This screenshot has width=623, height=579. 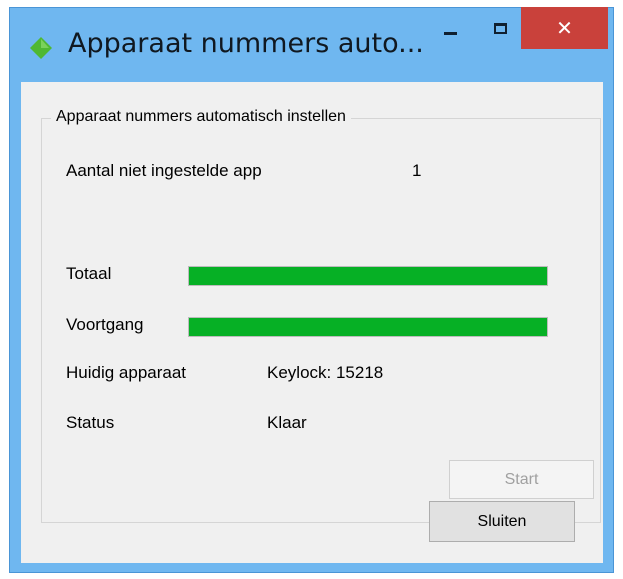 I want to click on start-button: Start, so click(x=521, y=479).